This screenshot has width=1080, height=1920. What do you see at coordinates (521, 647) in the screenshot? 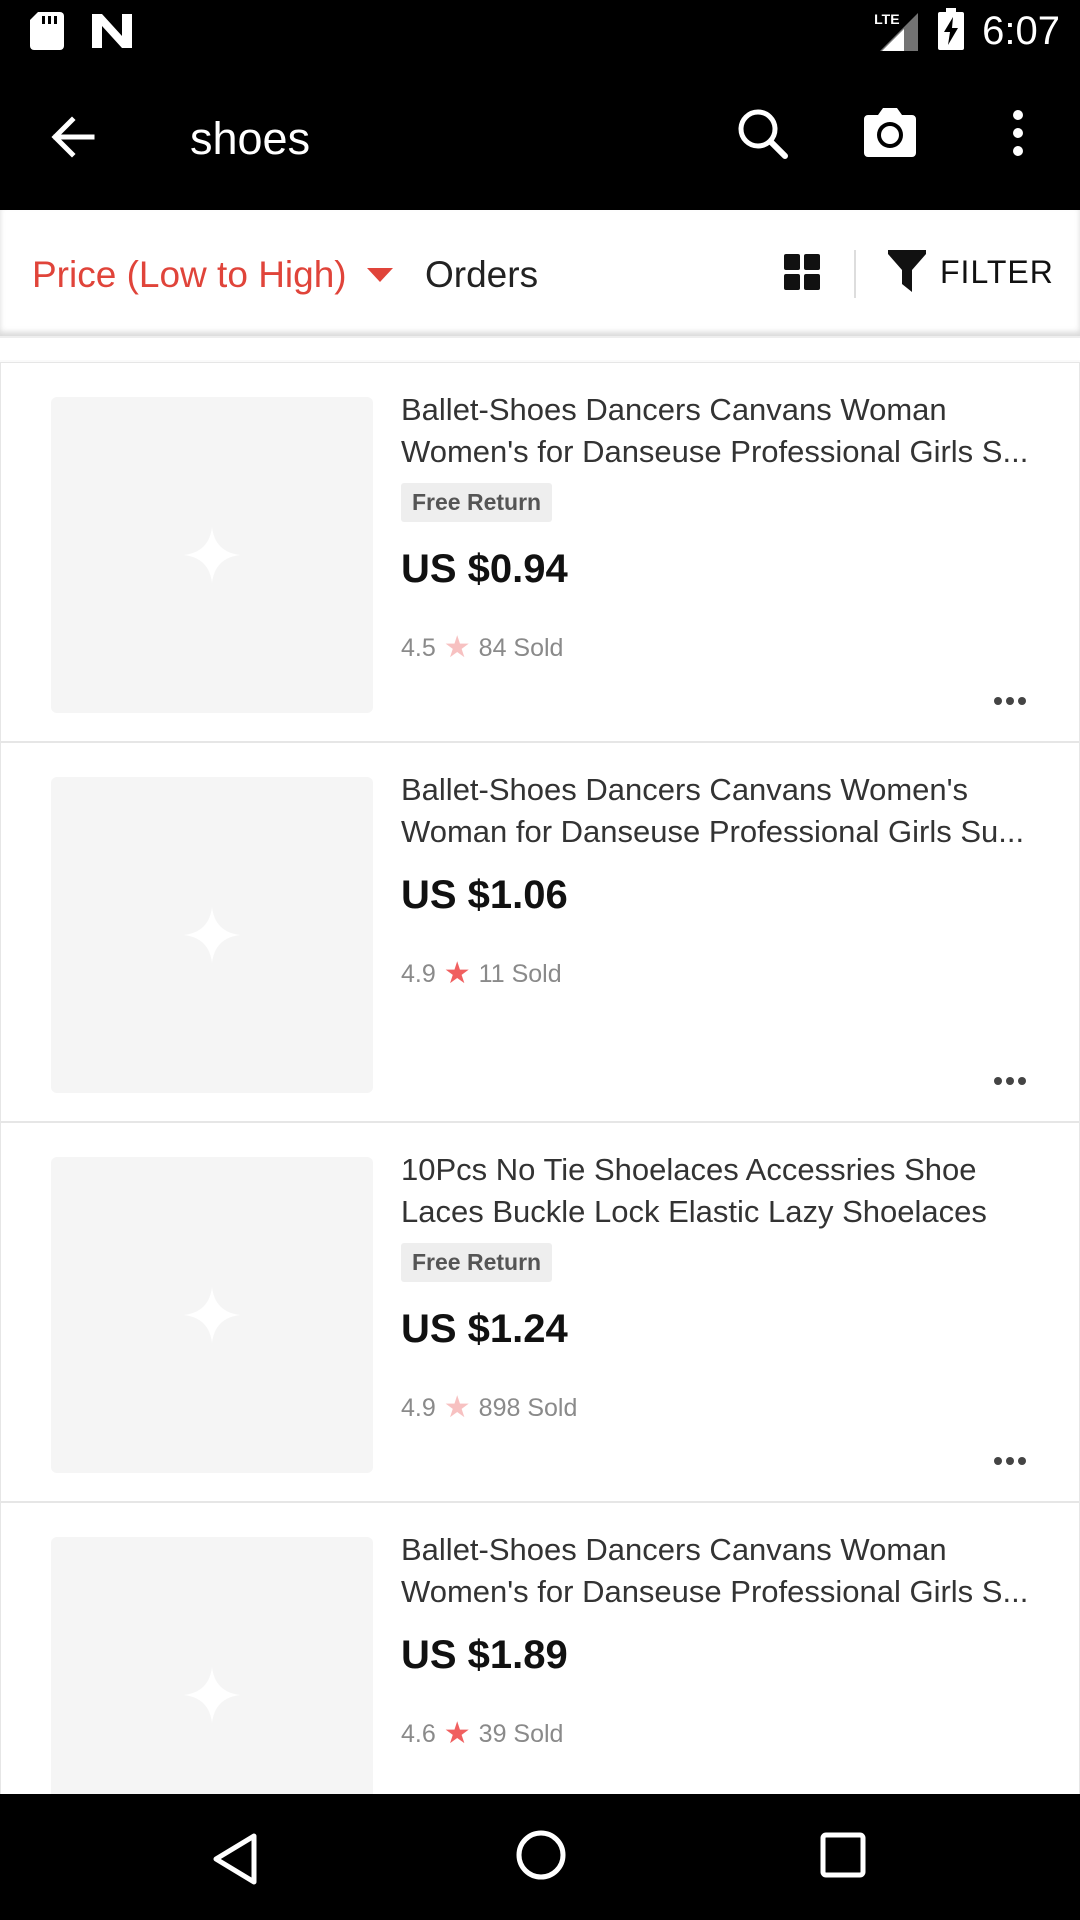
I see `sold-count: 84 Sold` at bounding box center [521, 647].